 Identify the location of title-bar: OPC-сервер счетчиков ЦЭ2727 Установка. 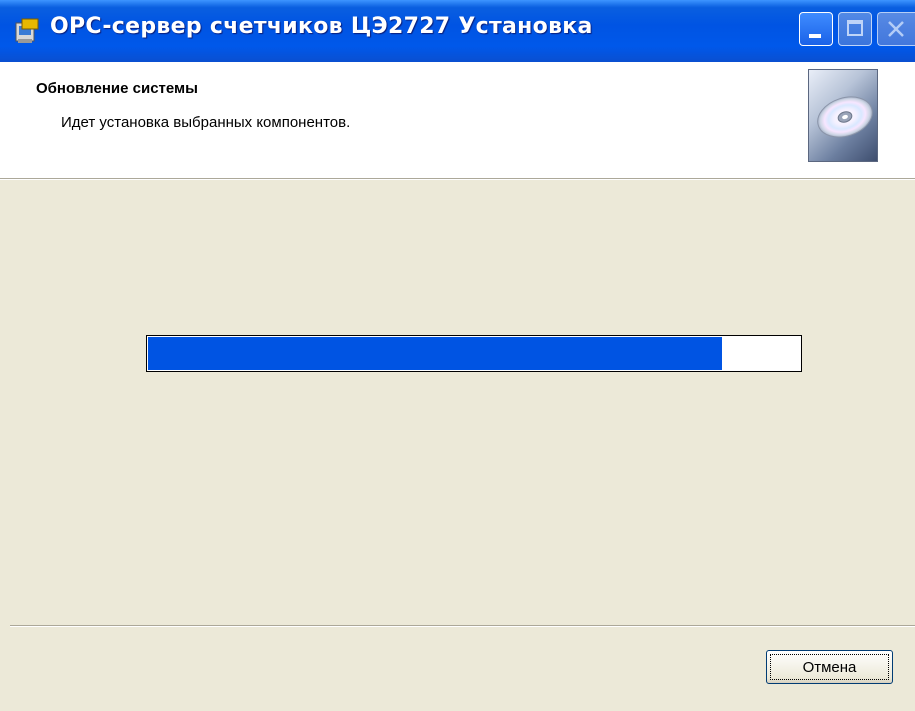
(457, 31).